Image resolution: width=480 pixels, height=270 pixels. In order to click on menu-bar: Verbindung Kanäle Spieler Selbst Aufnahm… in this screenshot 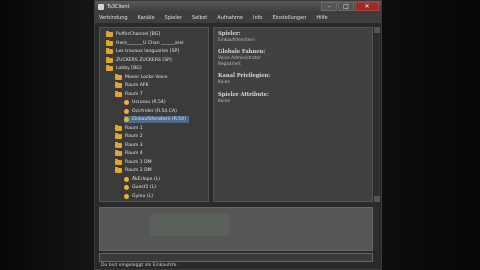, I will do `click(238, 18)`.